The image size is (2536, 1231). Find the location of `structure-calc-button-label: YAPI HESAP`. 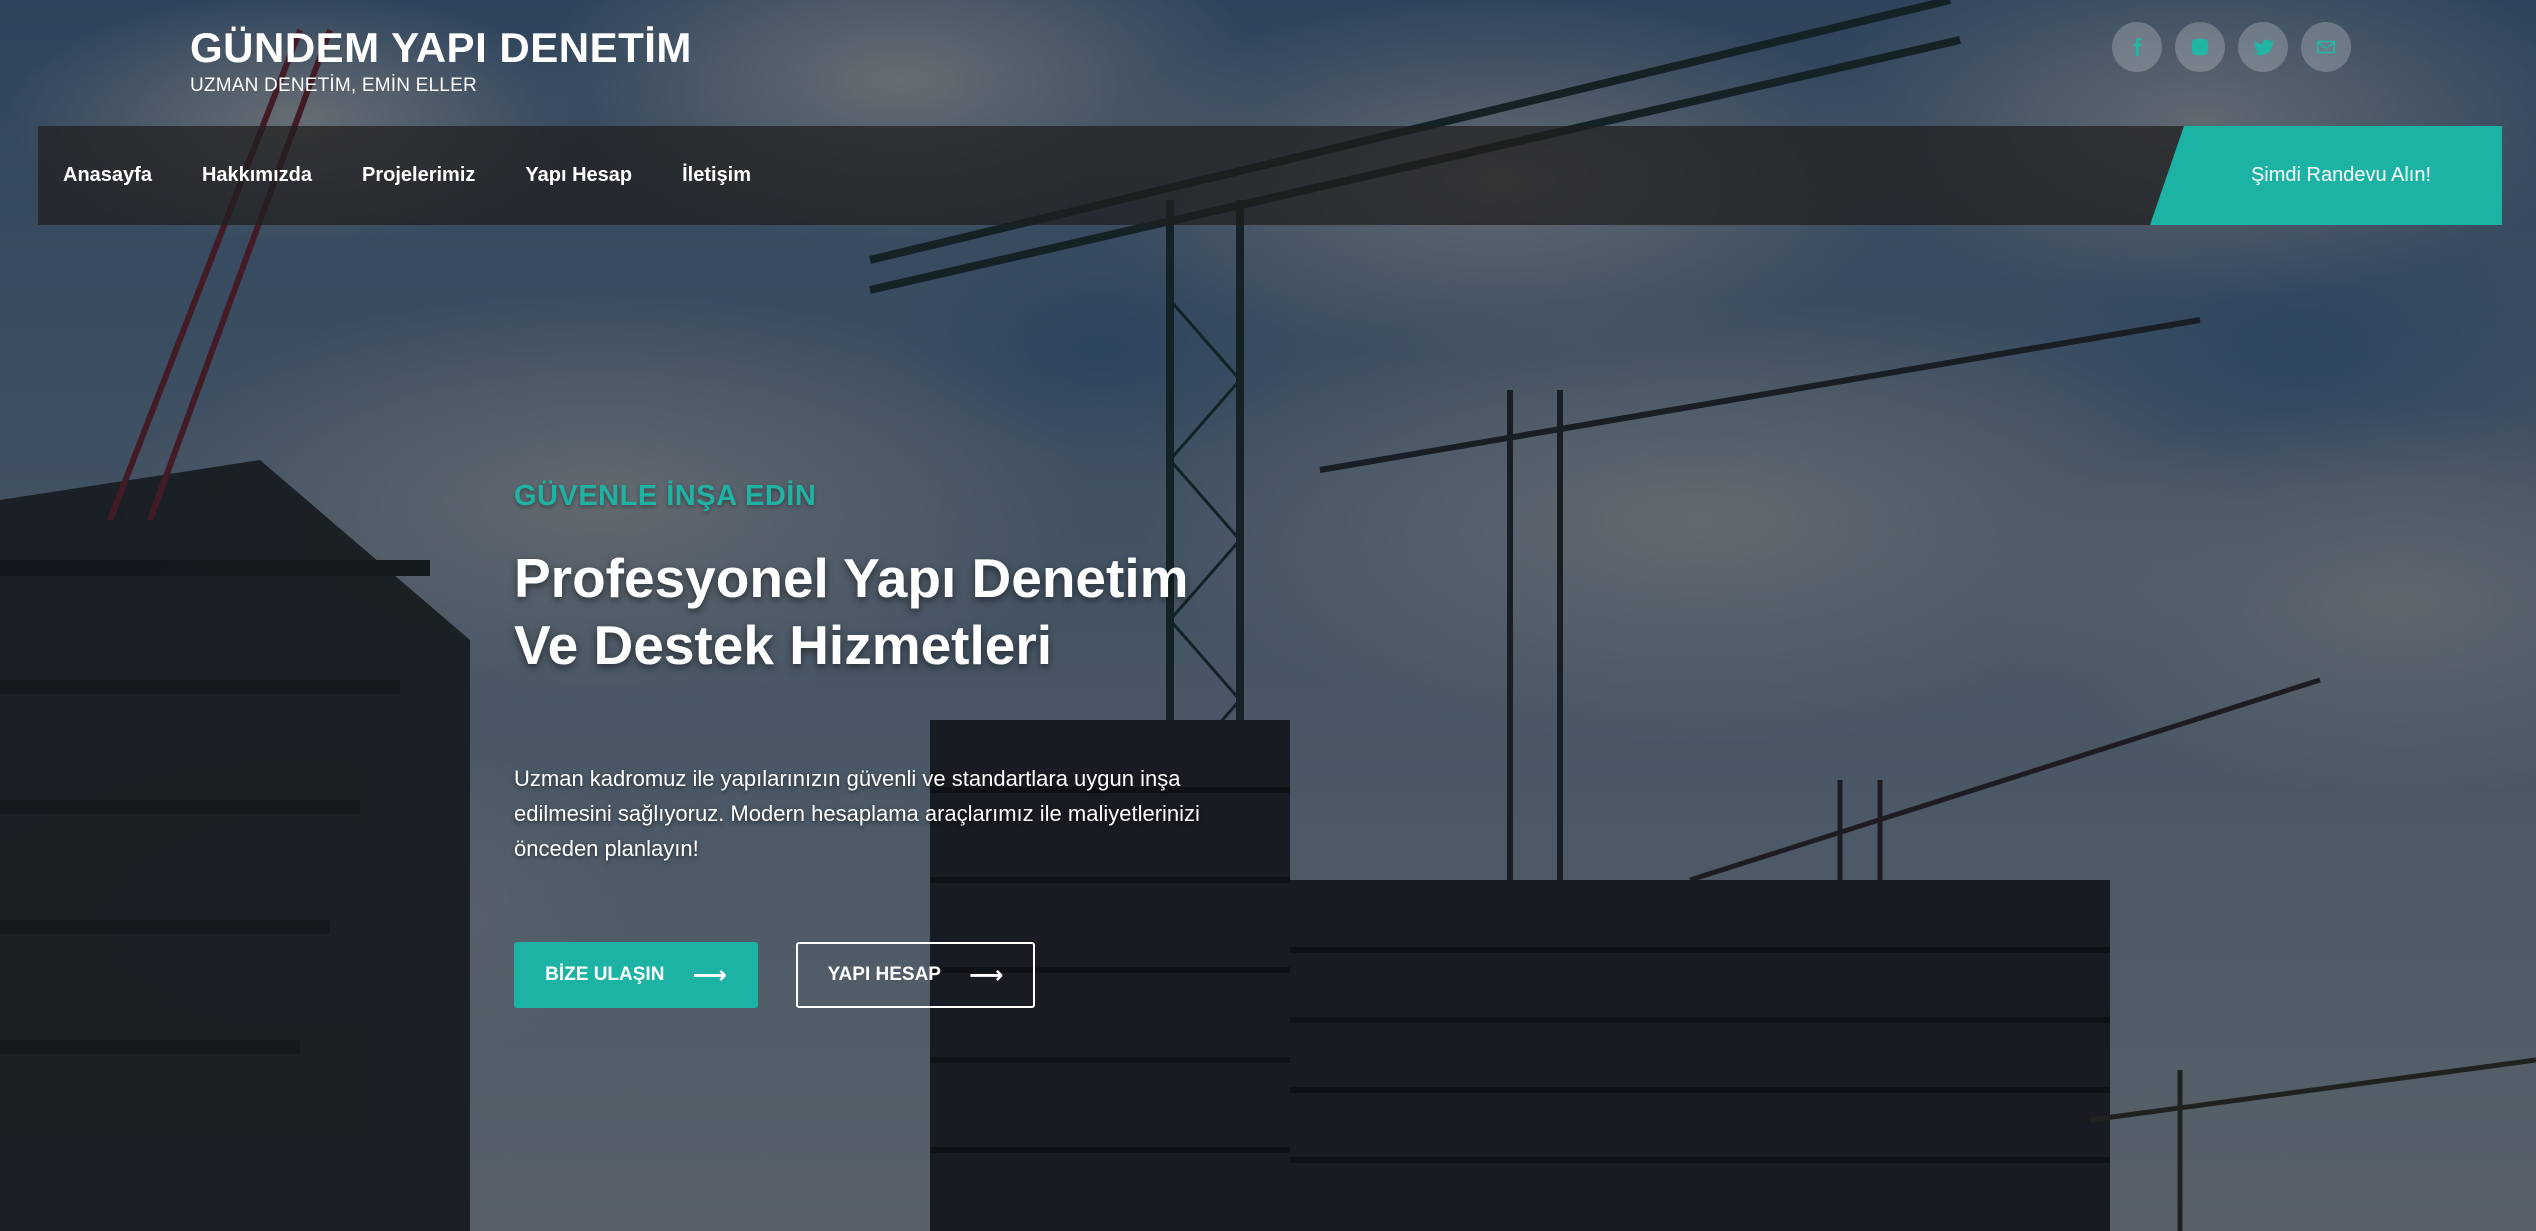

structure-calc-button-label: YAPI HESAP is located at coordinates (884, 974).